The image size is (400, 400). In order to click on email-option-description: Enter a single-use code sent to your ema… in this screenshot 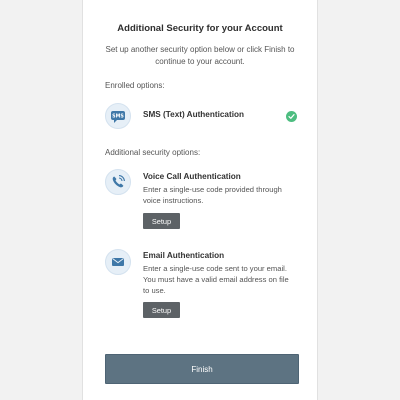, I will do `click(216, 279)`.